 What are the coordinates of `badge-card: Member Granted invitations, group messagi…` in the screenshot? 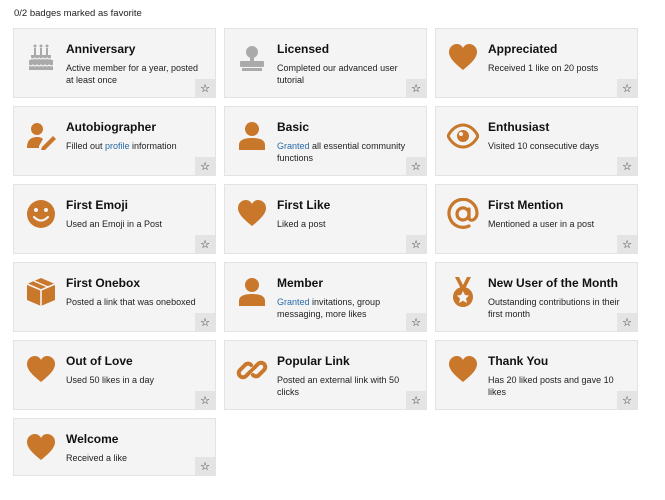 It's located at (325, 297).